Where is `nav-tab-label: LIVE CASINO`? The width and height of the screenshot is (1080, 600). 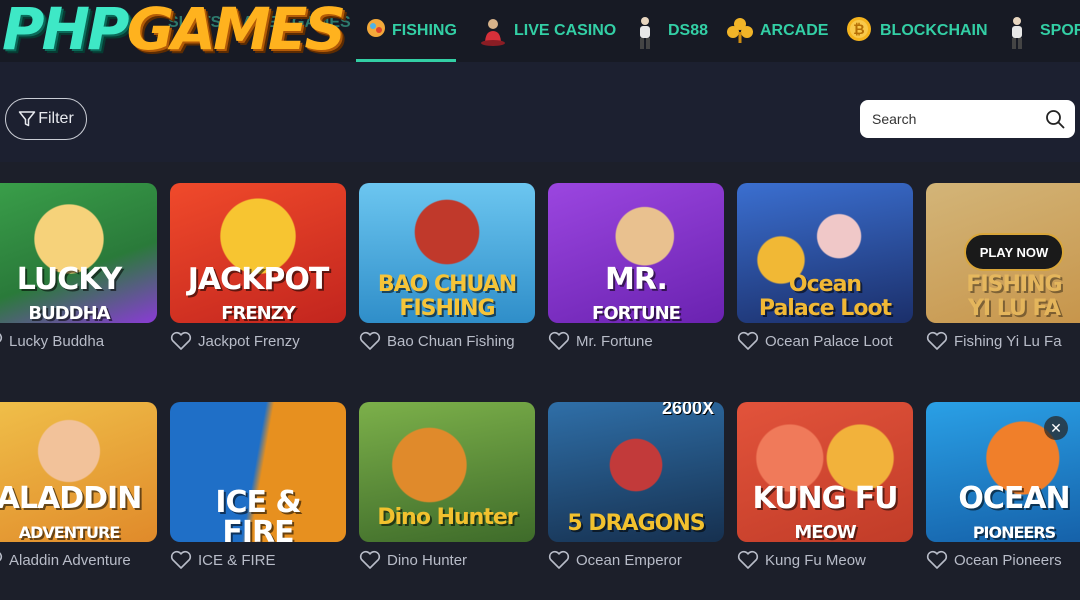
nav-tab-label: LIVE CASINO is located at coordinates (565, 30).